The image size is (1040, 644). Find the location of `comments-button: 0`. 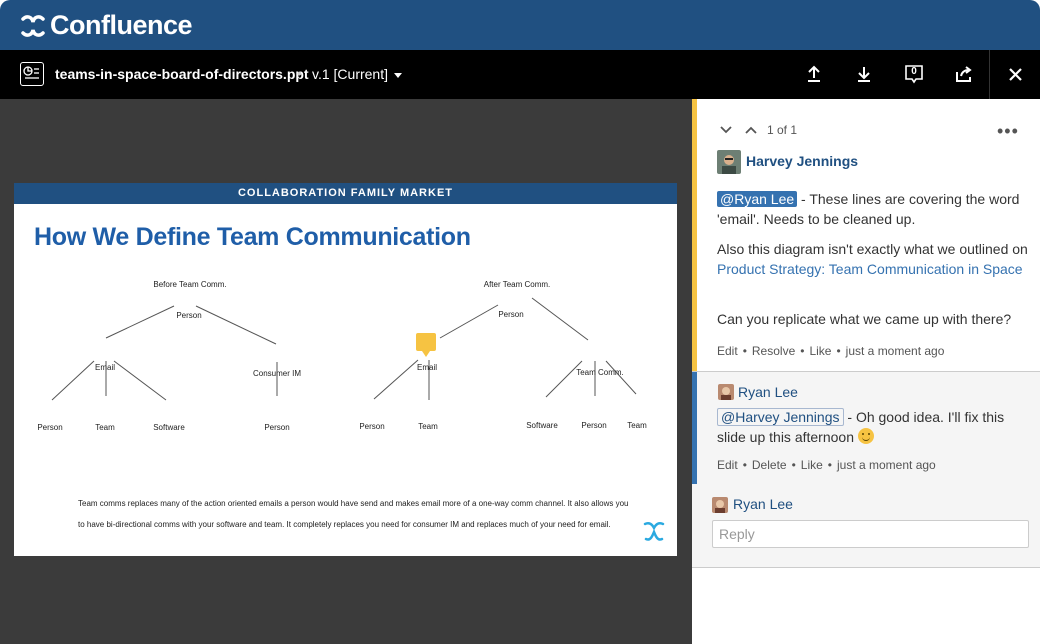

comments-button: 0 is located at coordinates (914, 74).